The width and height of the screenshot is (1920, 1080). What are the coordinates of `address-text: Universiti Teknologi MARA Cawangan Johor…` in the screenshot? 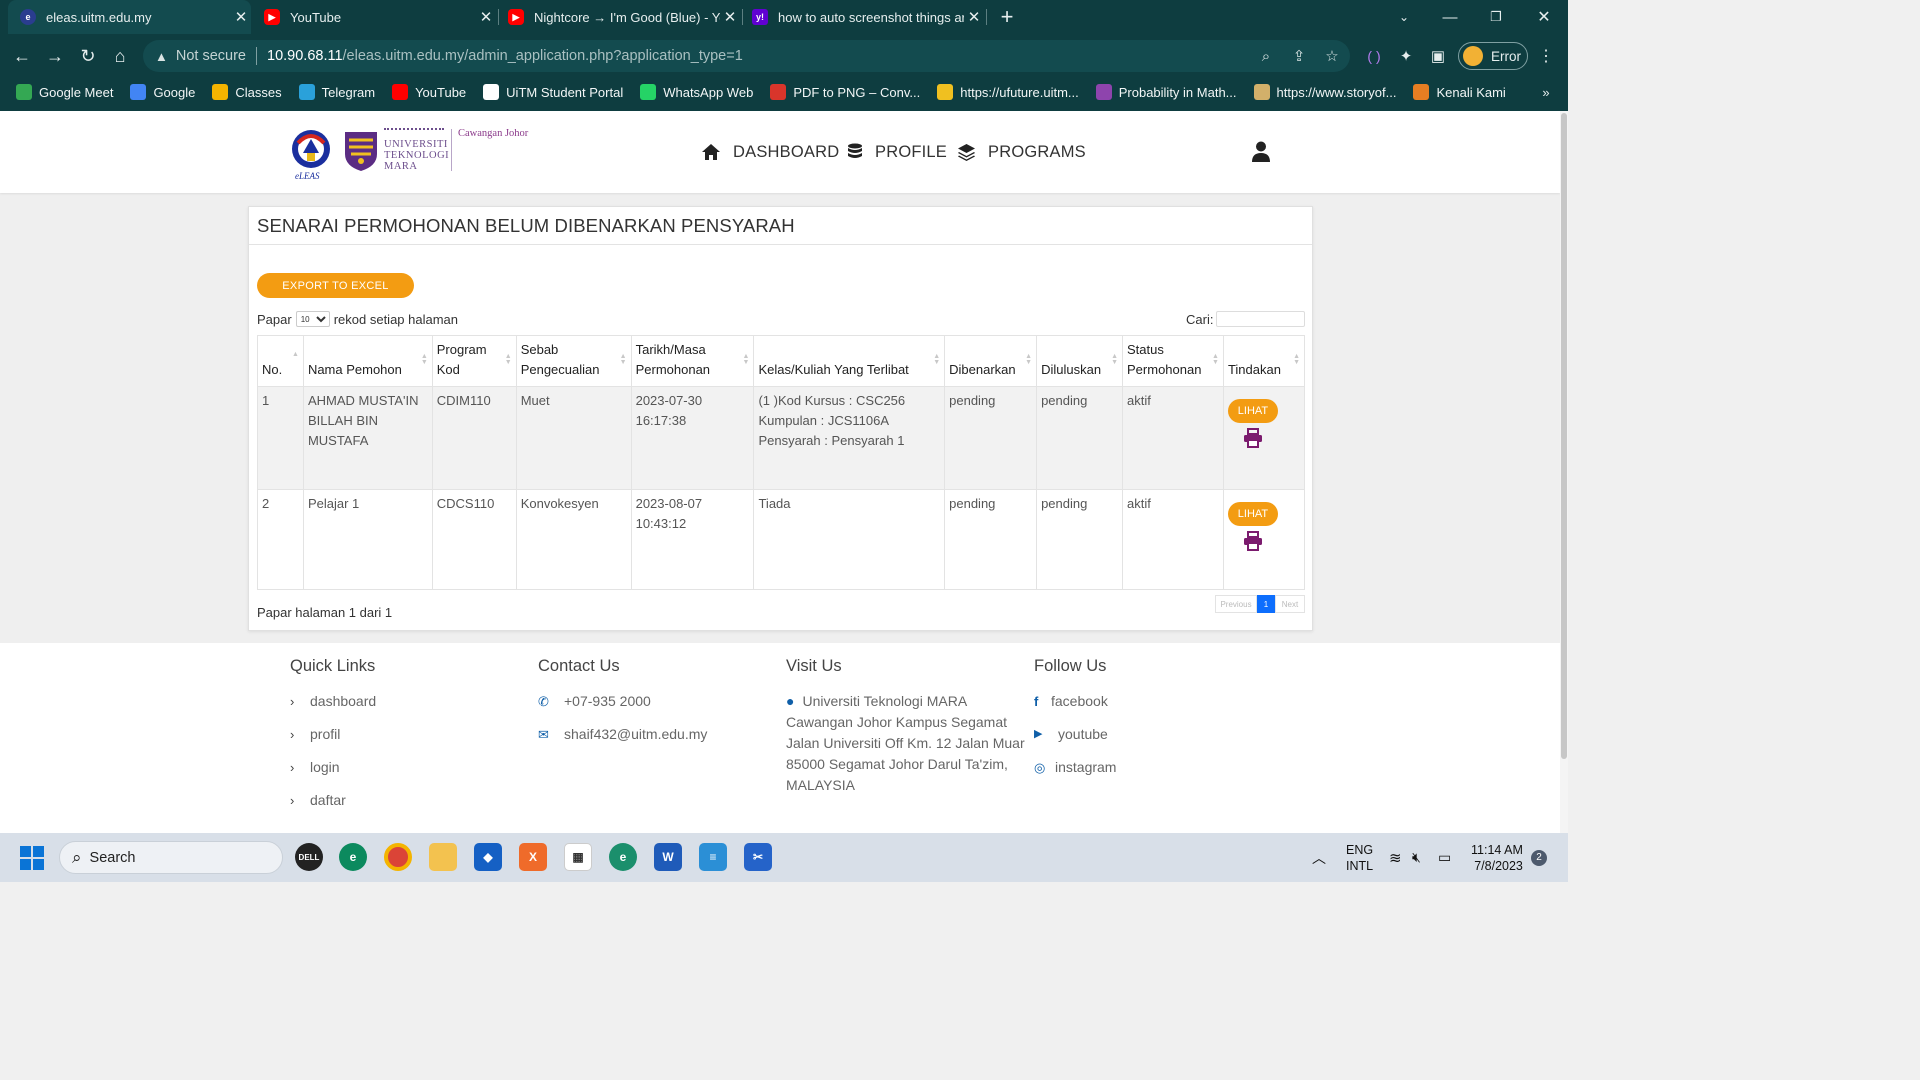 It's located at (905, 743).